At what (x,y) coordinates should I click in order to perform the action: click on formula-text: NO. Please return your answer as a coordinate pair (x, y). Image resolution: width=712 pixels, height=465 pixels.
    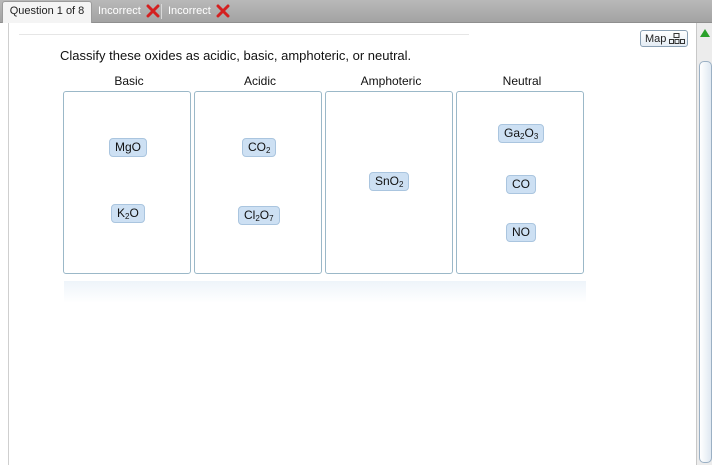
    Looking at the image, I should click on (521, 232).